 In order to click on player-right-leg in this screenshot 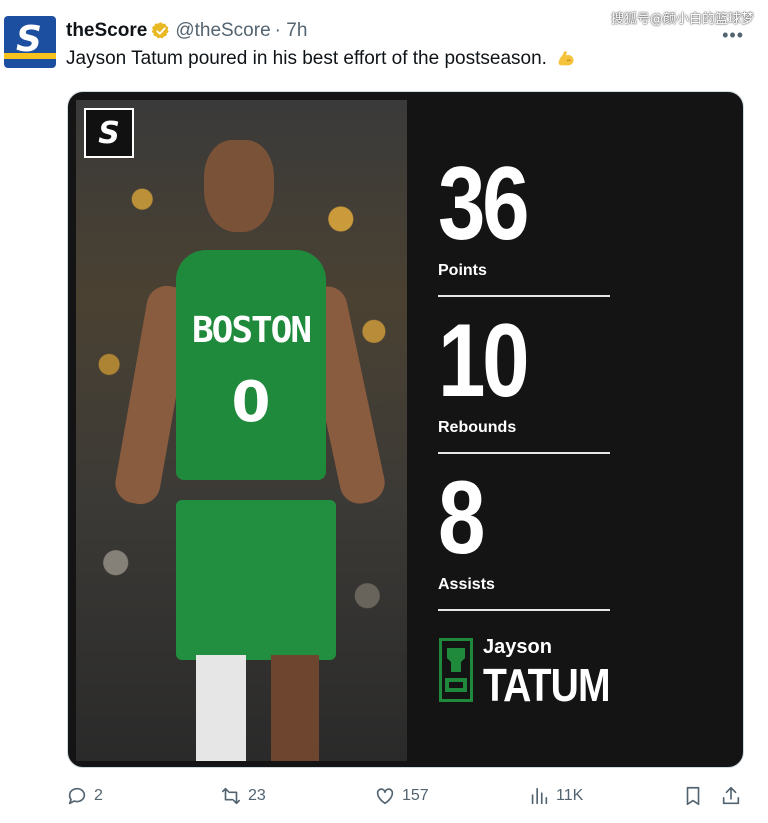, I will do `click(295, 708)`.